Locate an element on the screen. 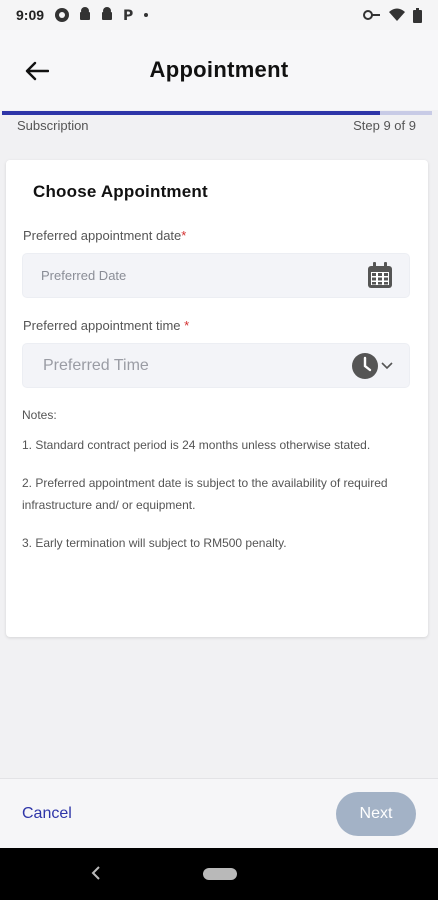 This screenshot has width=438, height=900. status-time: 9:09 is located at coordinates (30, 15).